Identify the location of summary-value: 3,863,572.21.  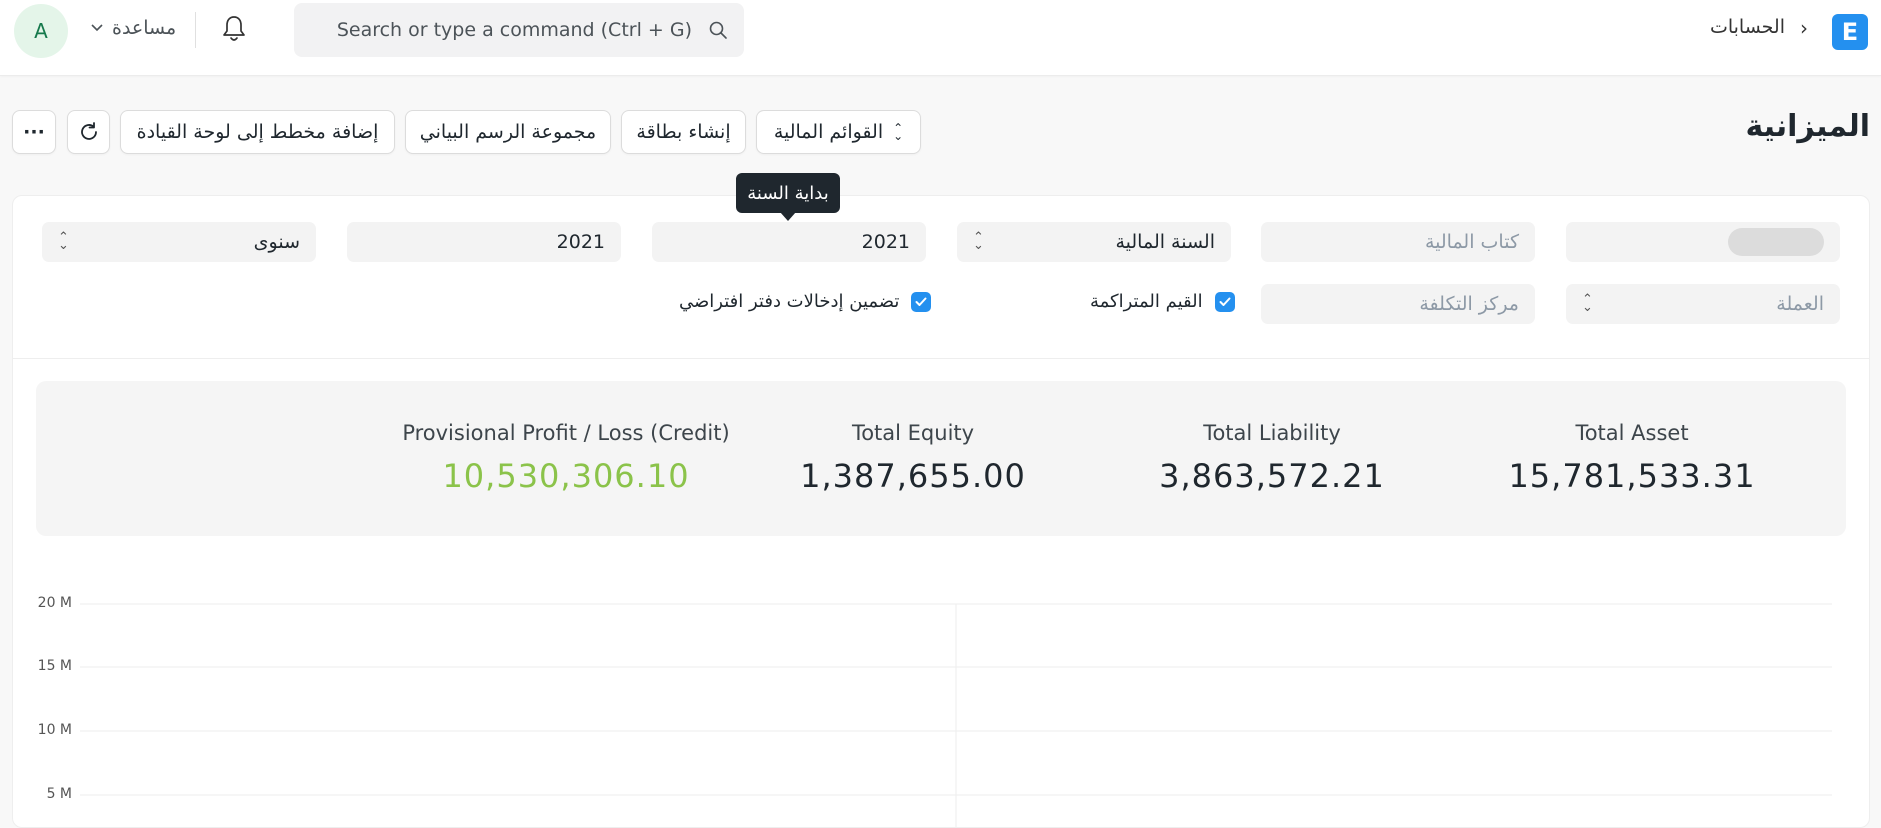
(1272, 476).